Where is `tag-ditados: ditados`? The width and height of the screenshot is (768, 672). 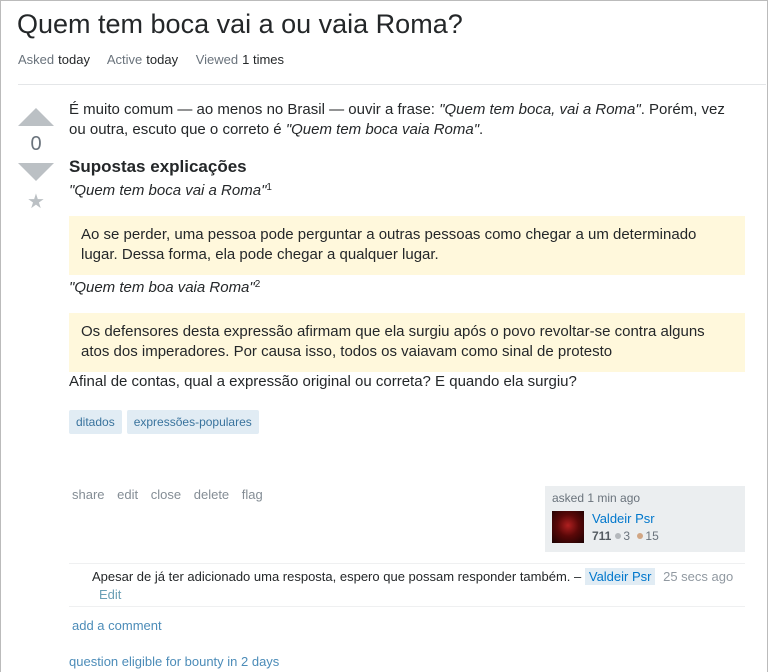 tag-ditados: ditados is located at coordinates (95, 422).